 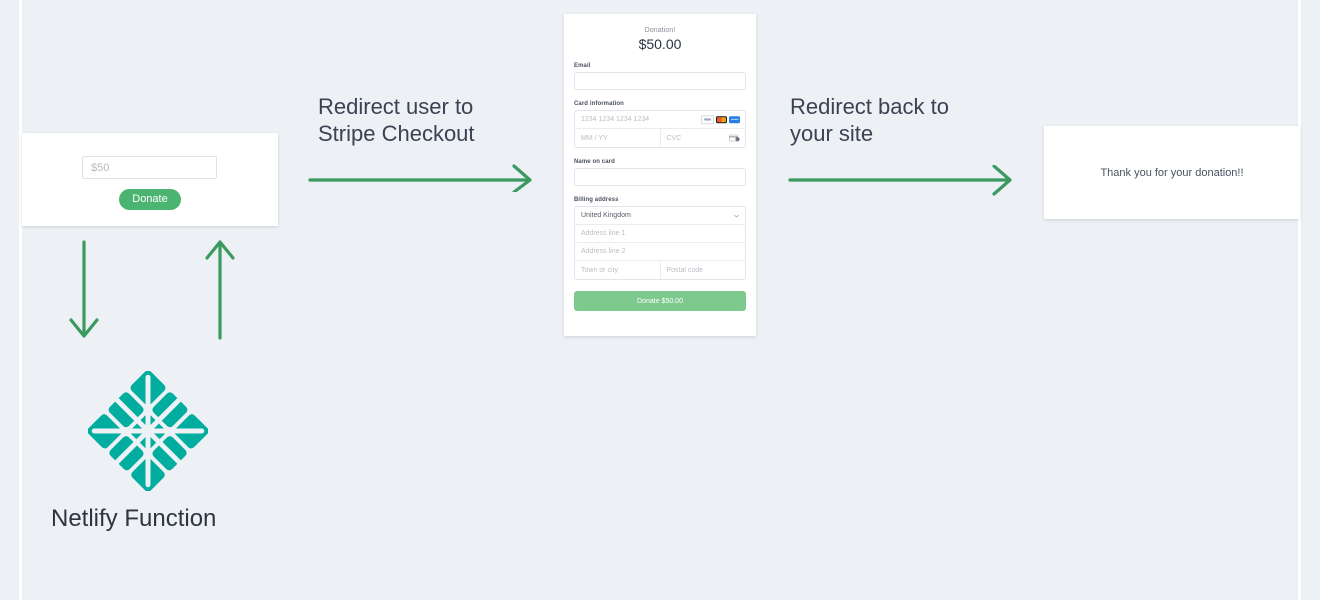 What do you see at coordinates (1299, 300) in the screenshot?
I see `frame-rule-right` at bounding box center [1299, 300].